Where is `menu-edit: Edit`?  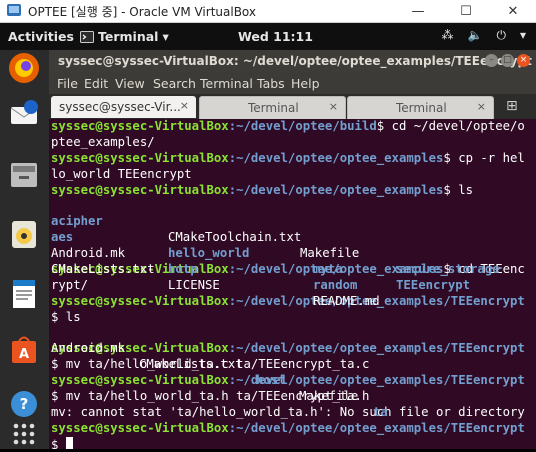
menu-edit: Edit is located at coordinates (96, 83).